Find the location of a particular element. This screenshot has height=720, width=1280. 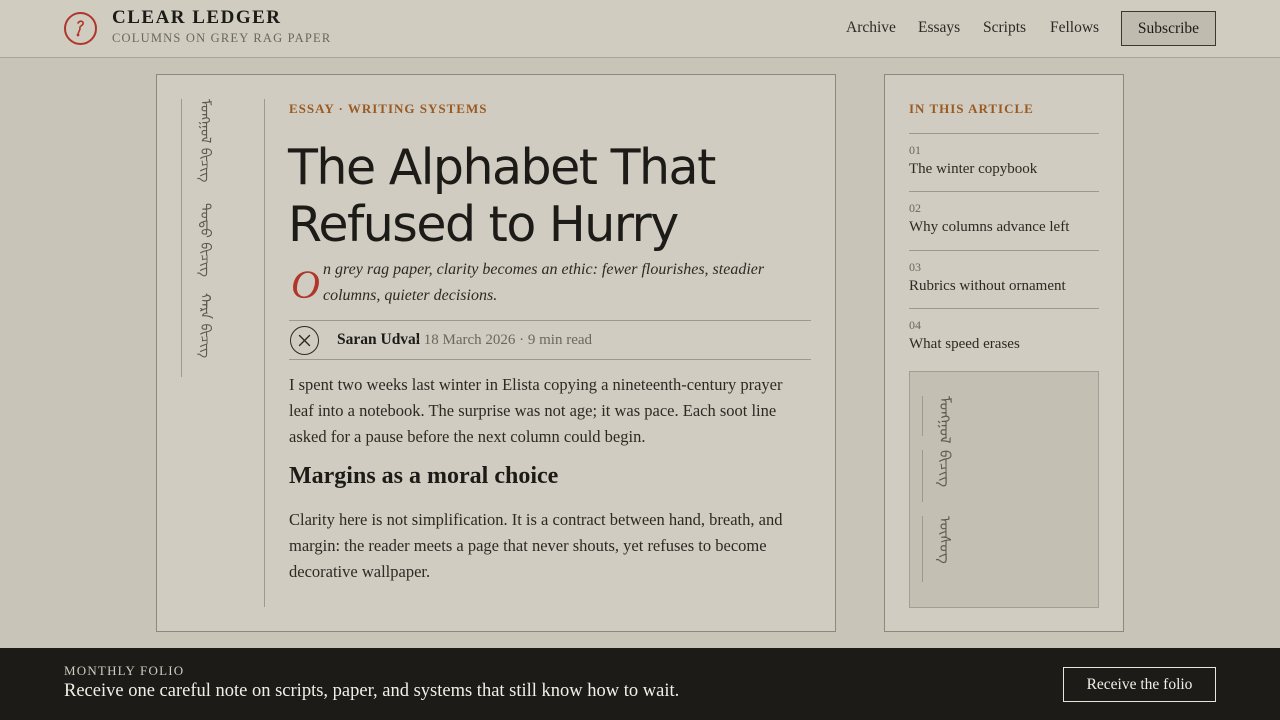

subscribe-button: Subscribe is located at coordinates (1168, 28).